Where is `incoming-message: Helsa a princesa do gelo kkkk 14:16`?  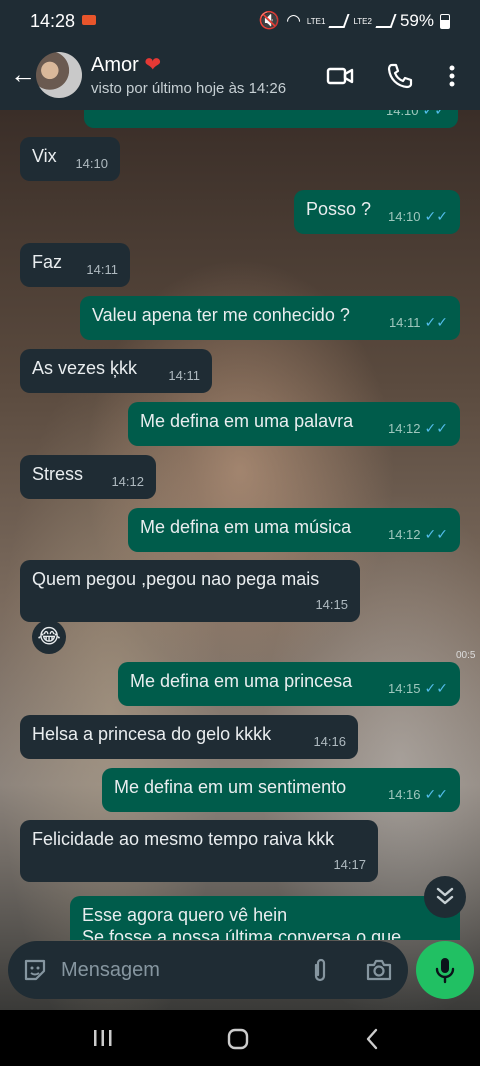
incoming-message: Helsa a princesa do gelo kkkk 14:16 is located at coordinates (189, 737).